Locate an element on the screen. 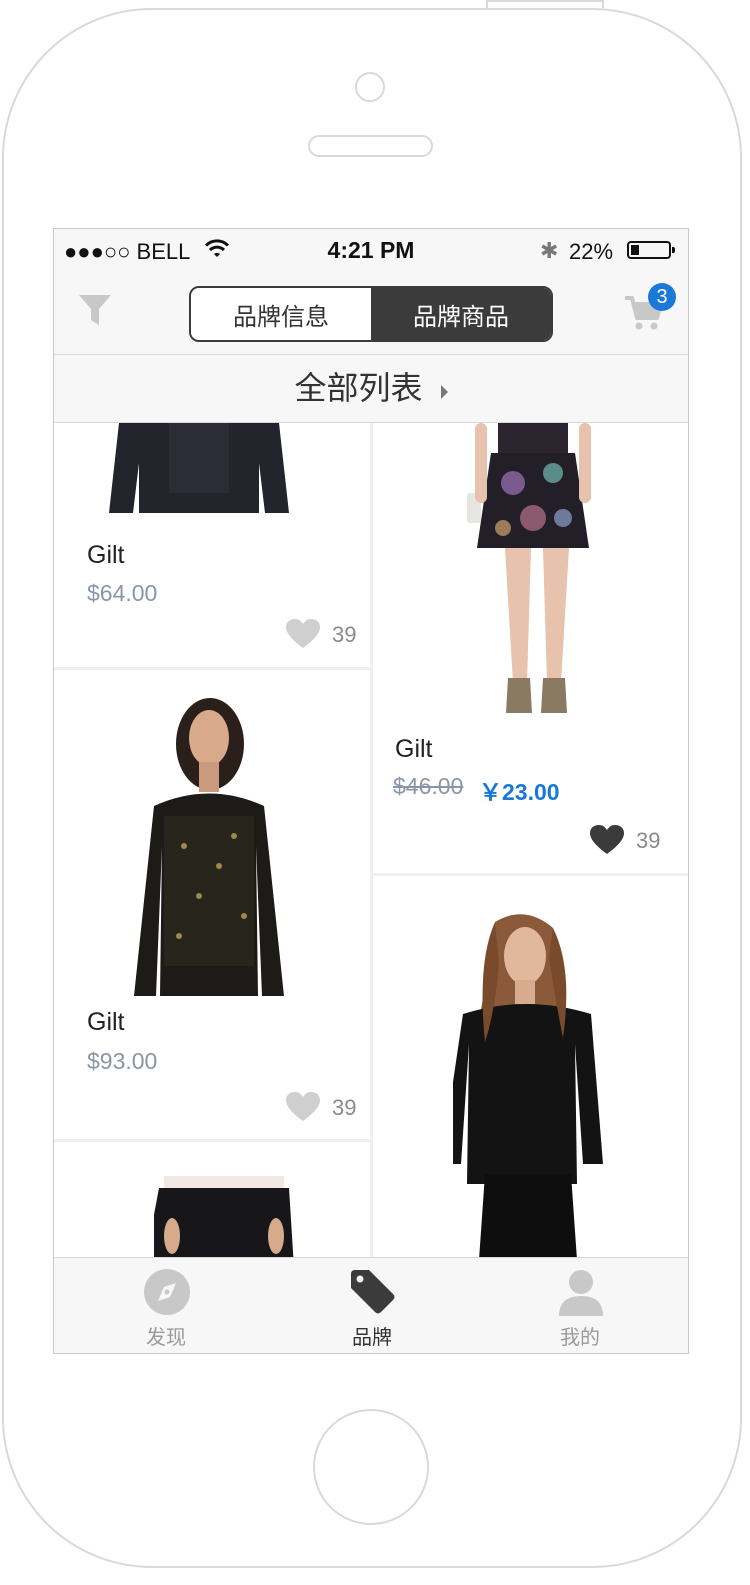  status-bar: ●●●○○ BELL 4:21 PM ✱ 22% is located at coordinates (371, 251).